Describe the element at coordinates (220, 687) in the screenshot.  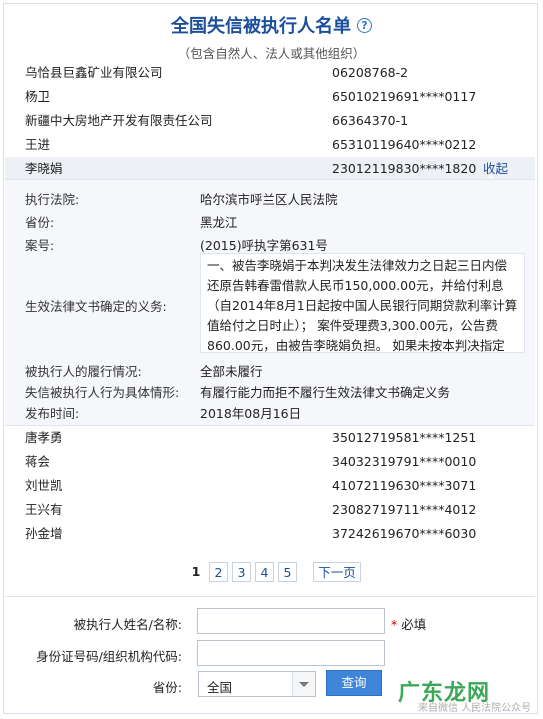
I see `province-select-value: 全国` at that location.